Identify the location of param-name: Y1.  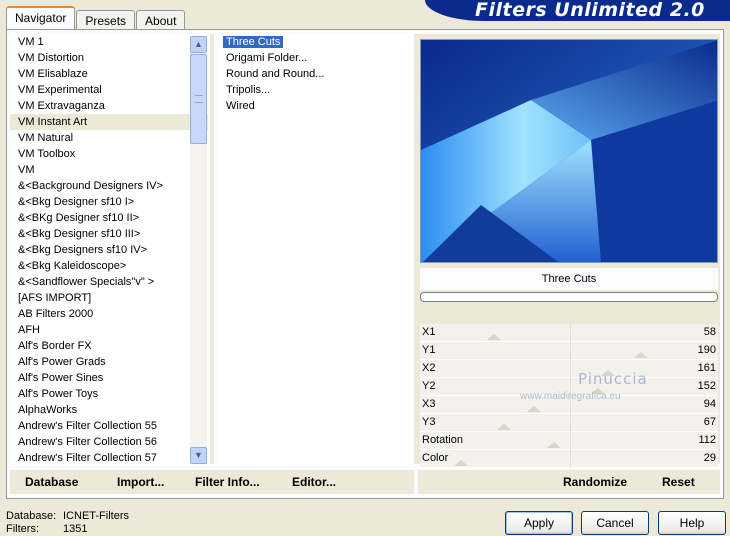
(429, 350).